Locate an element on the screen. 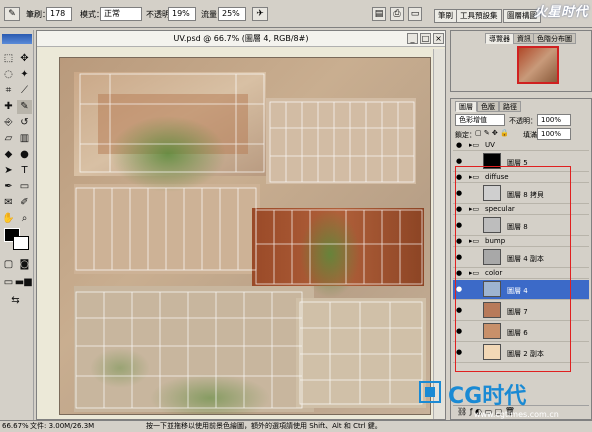  brush-size-field: 178 is located at coordinates (59, 14).